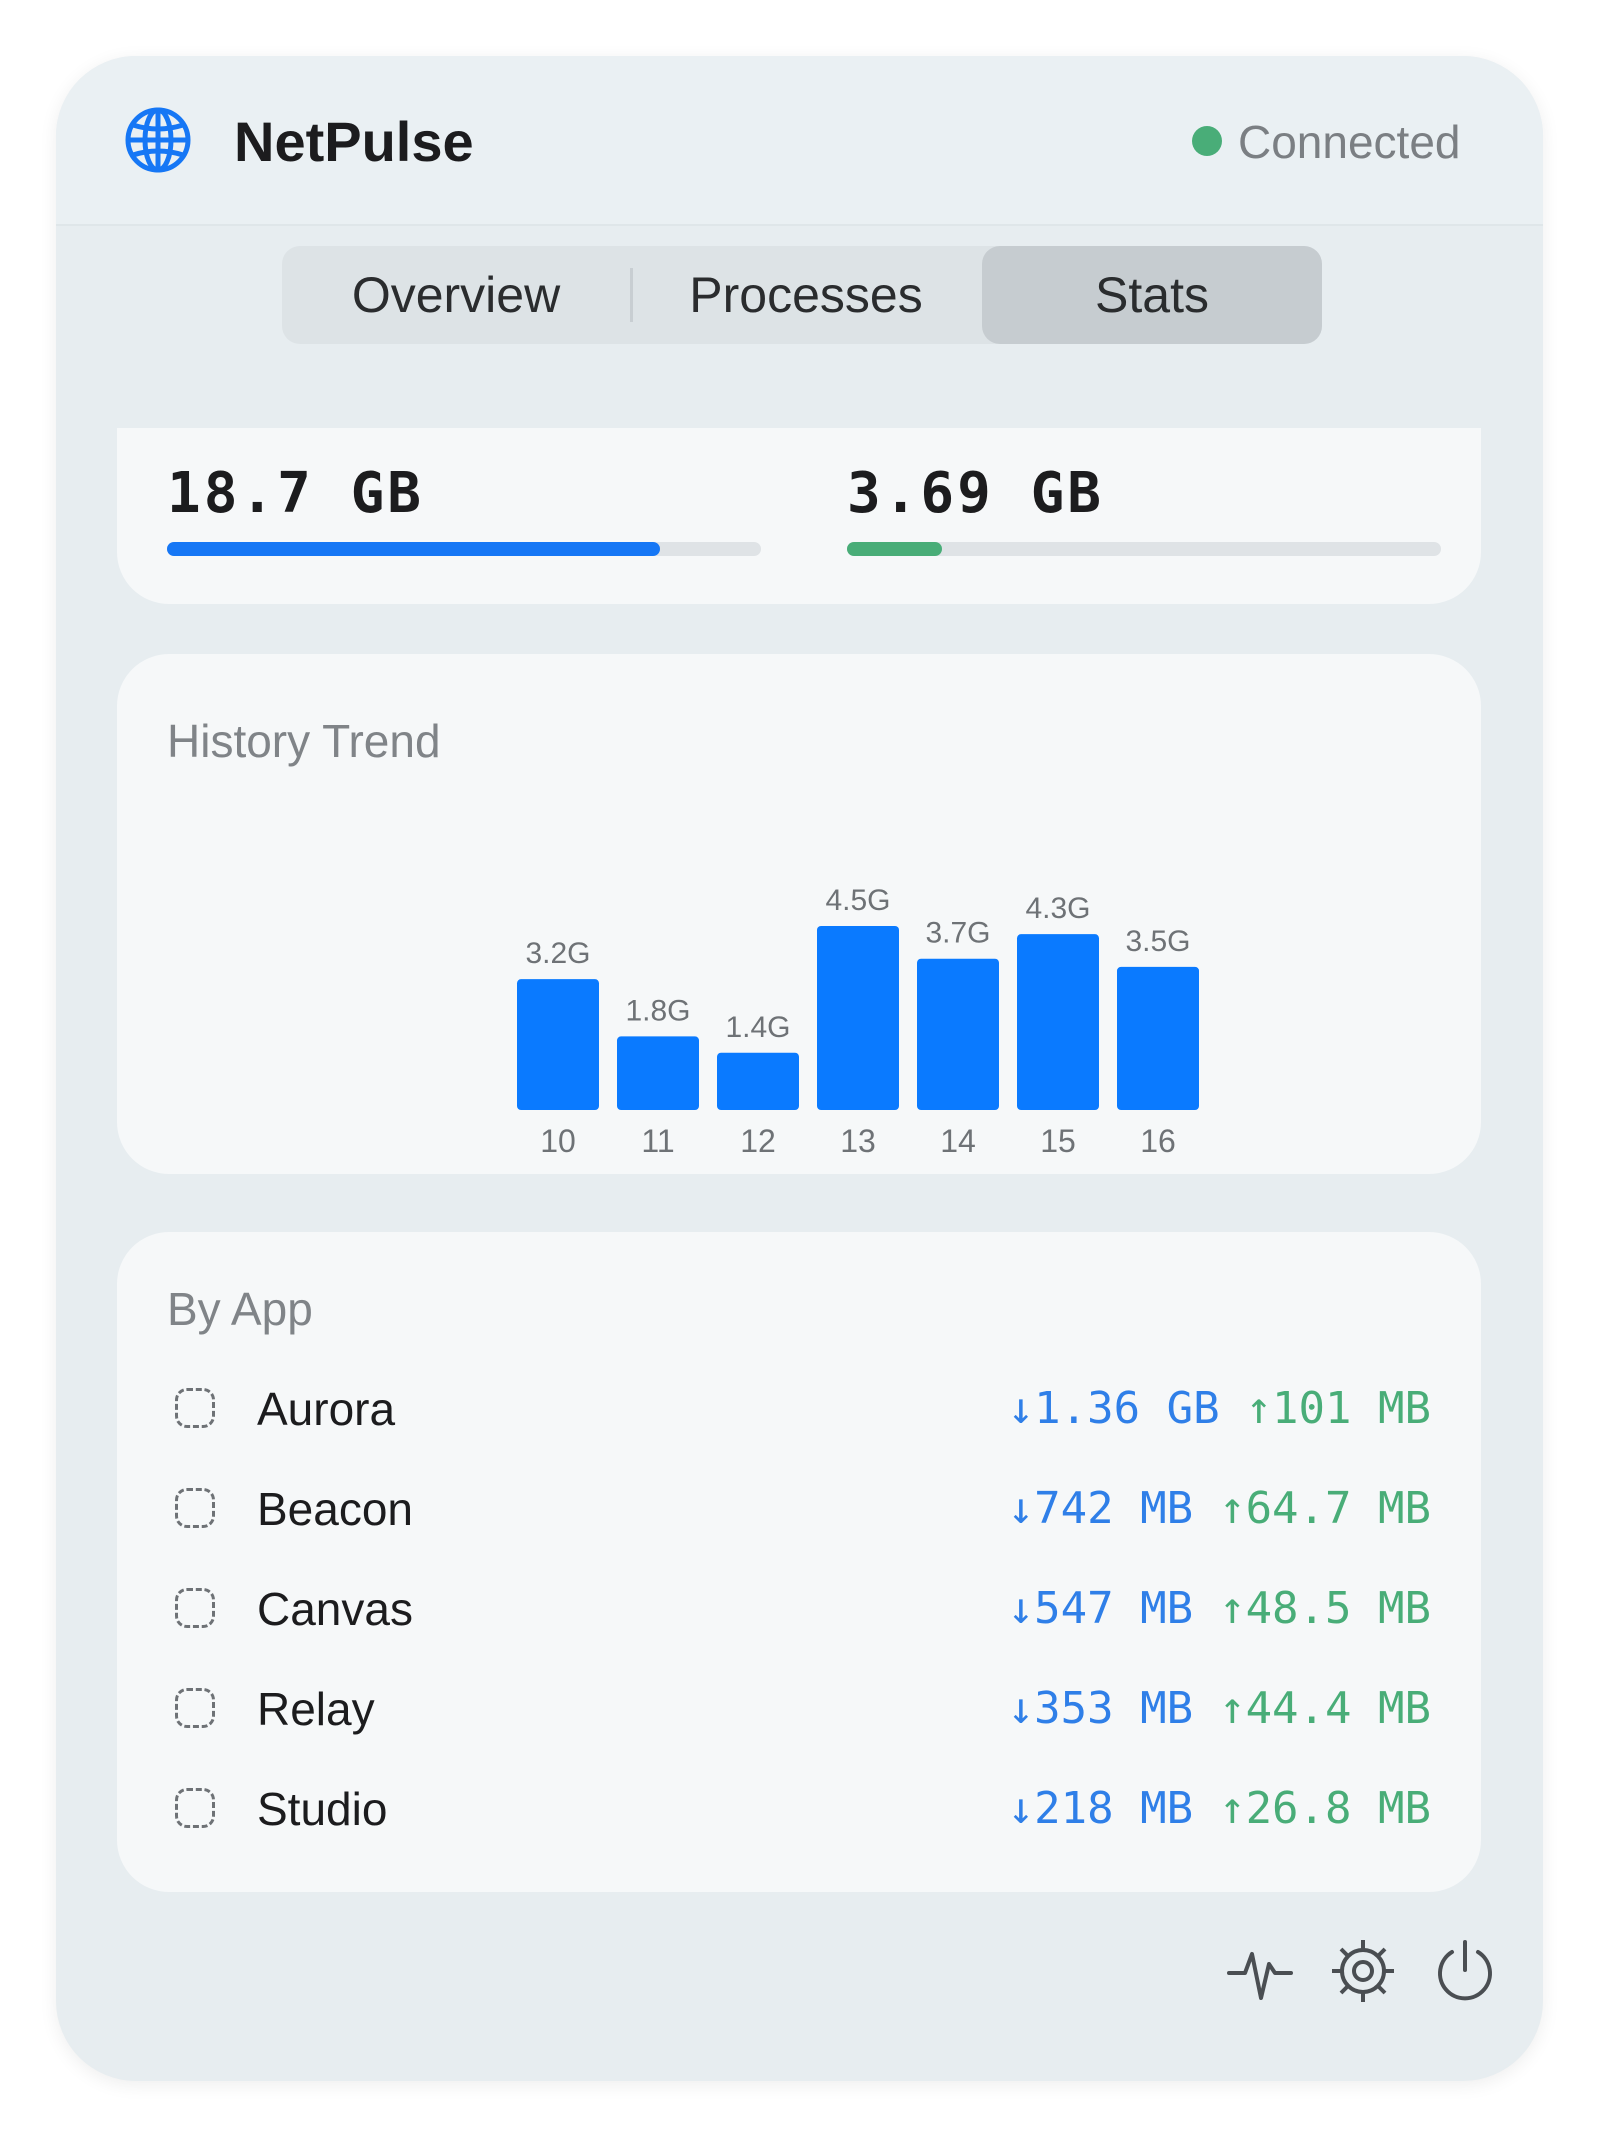 This screenshot has height=2139, width=1600. What do you see at coordinates (799, 141) in the screenshot?
I see `header: NetPulse Connected` at bounding box center [799, 141].